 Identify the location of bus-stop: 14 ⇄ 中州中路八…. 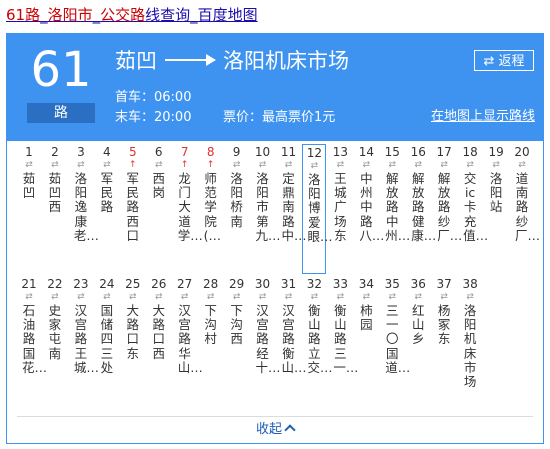
(369, 193).